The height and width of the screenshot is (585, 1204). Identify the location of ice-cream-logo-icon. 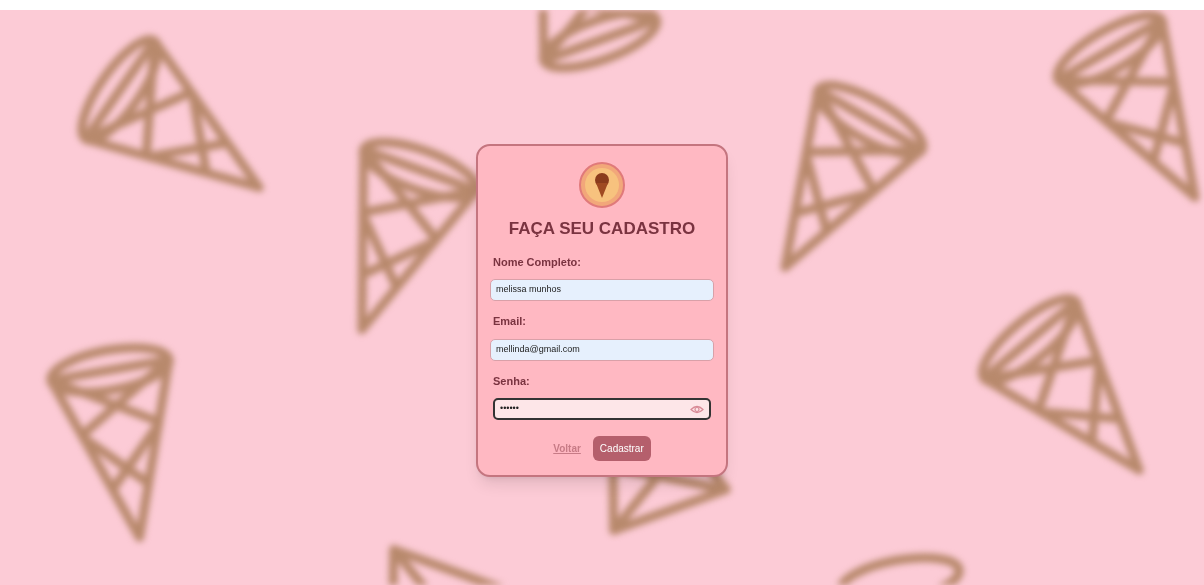
(602, 185).